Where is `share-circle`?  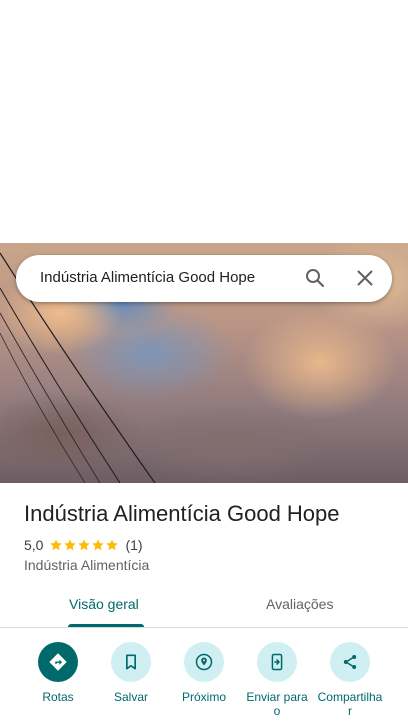 share-circle is located at coordinates (350, 662).